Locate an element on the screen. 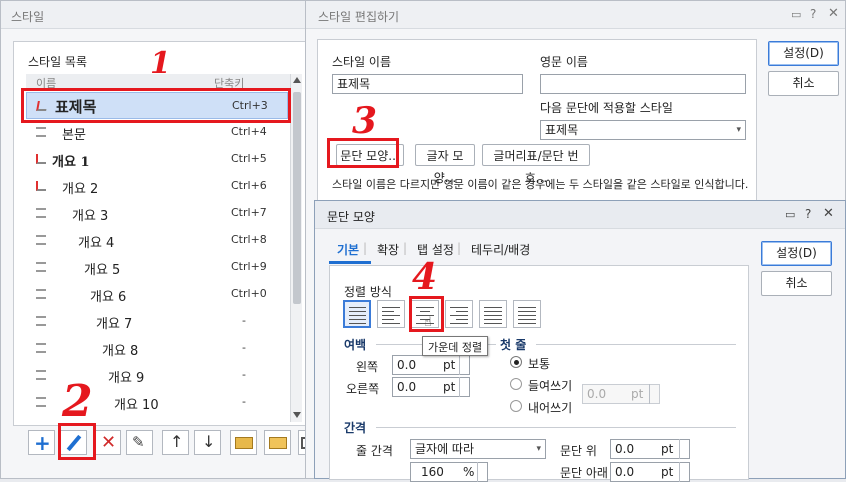 This screenshot has height=482, width=846. col-shortcut-header: 단축키 is located at coordinates (229, 83).